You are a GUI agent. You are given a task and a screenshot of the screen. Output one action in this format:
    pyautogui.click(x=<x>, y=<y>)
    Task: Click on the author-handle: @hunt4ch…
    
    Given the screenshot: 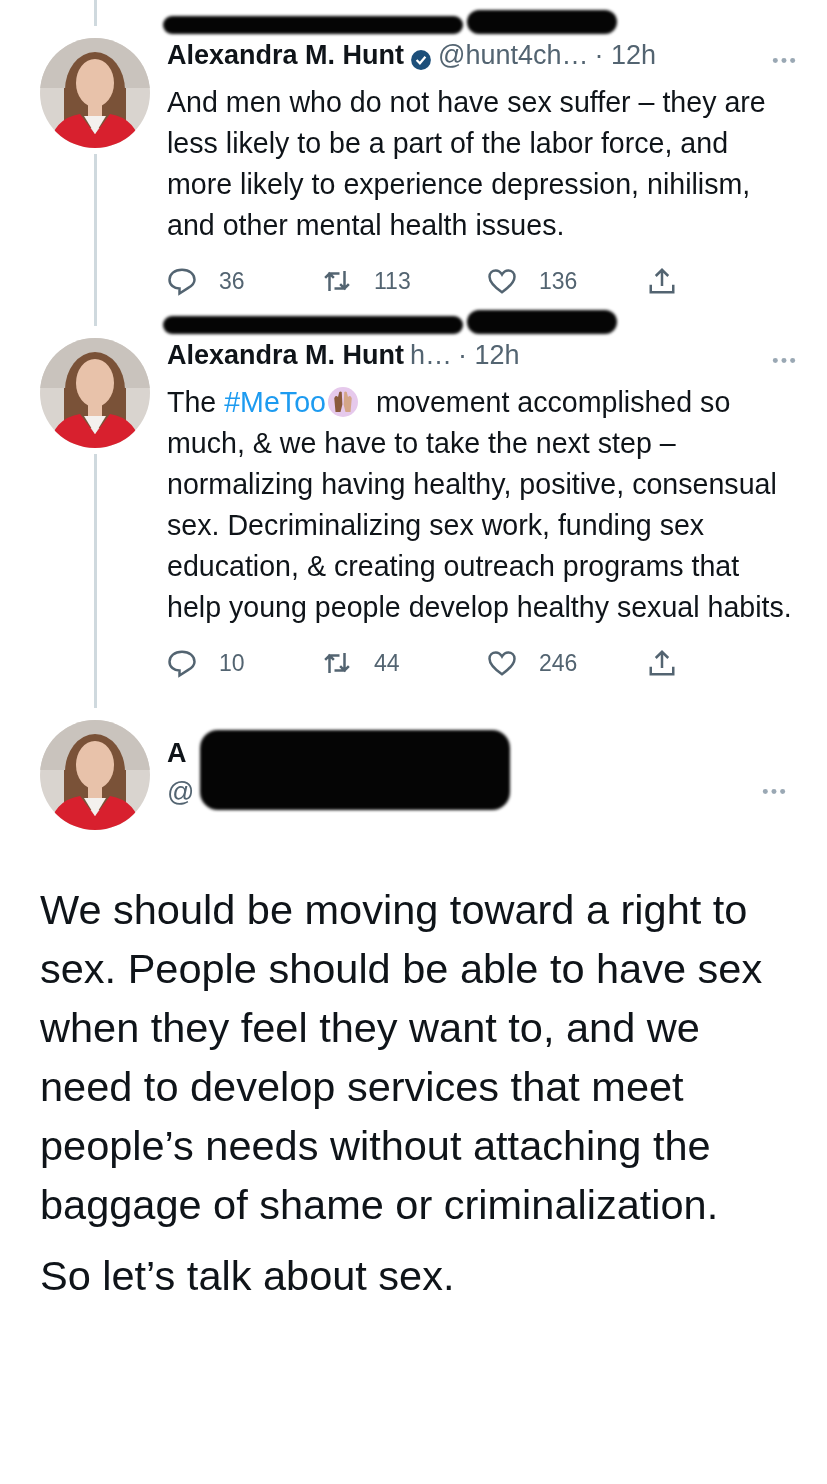 What is the action you would take?
    pyautogui.click(x=513, y=55)
    